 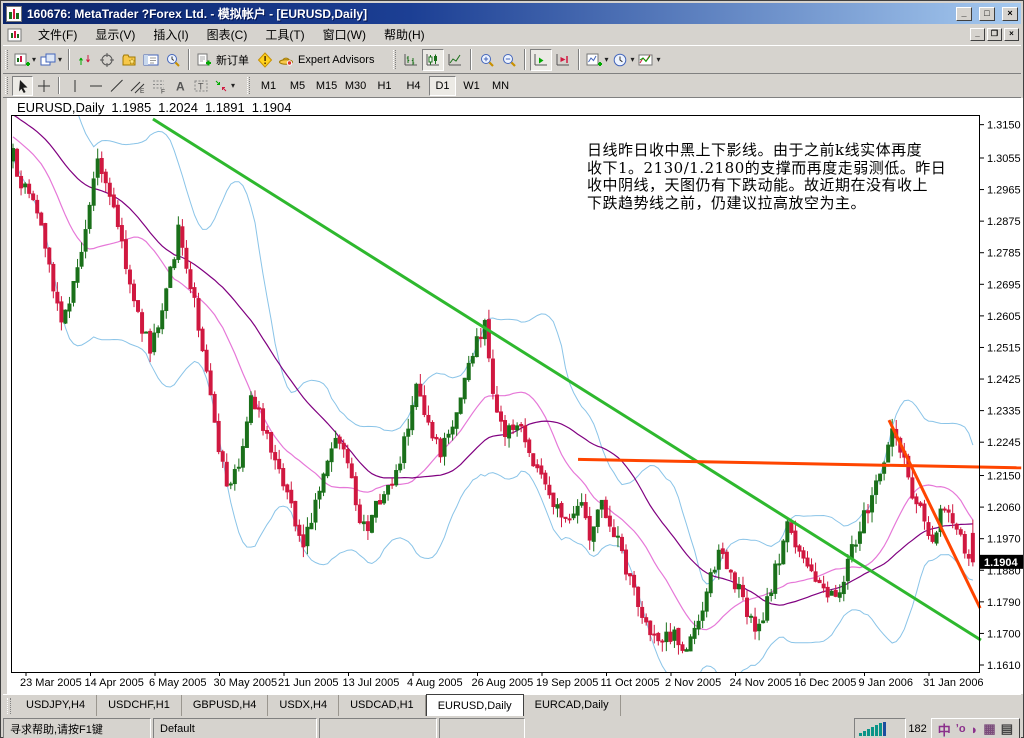 I want to click on timeframe-h4: H4, so click(x=413, y=86).